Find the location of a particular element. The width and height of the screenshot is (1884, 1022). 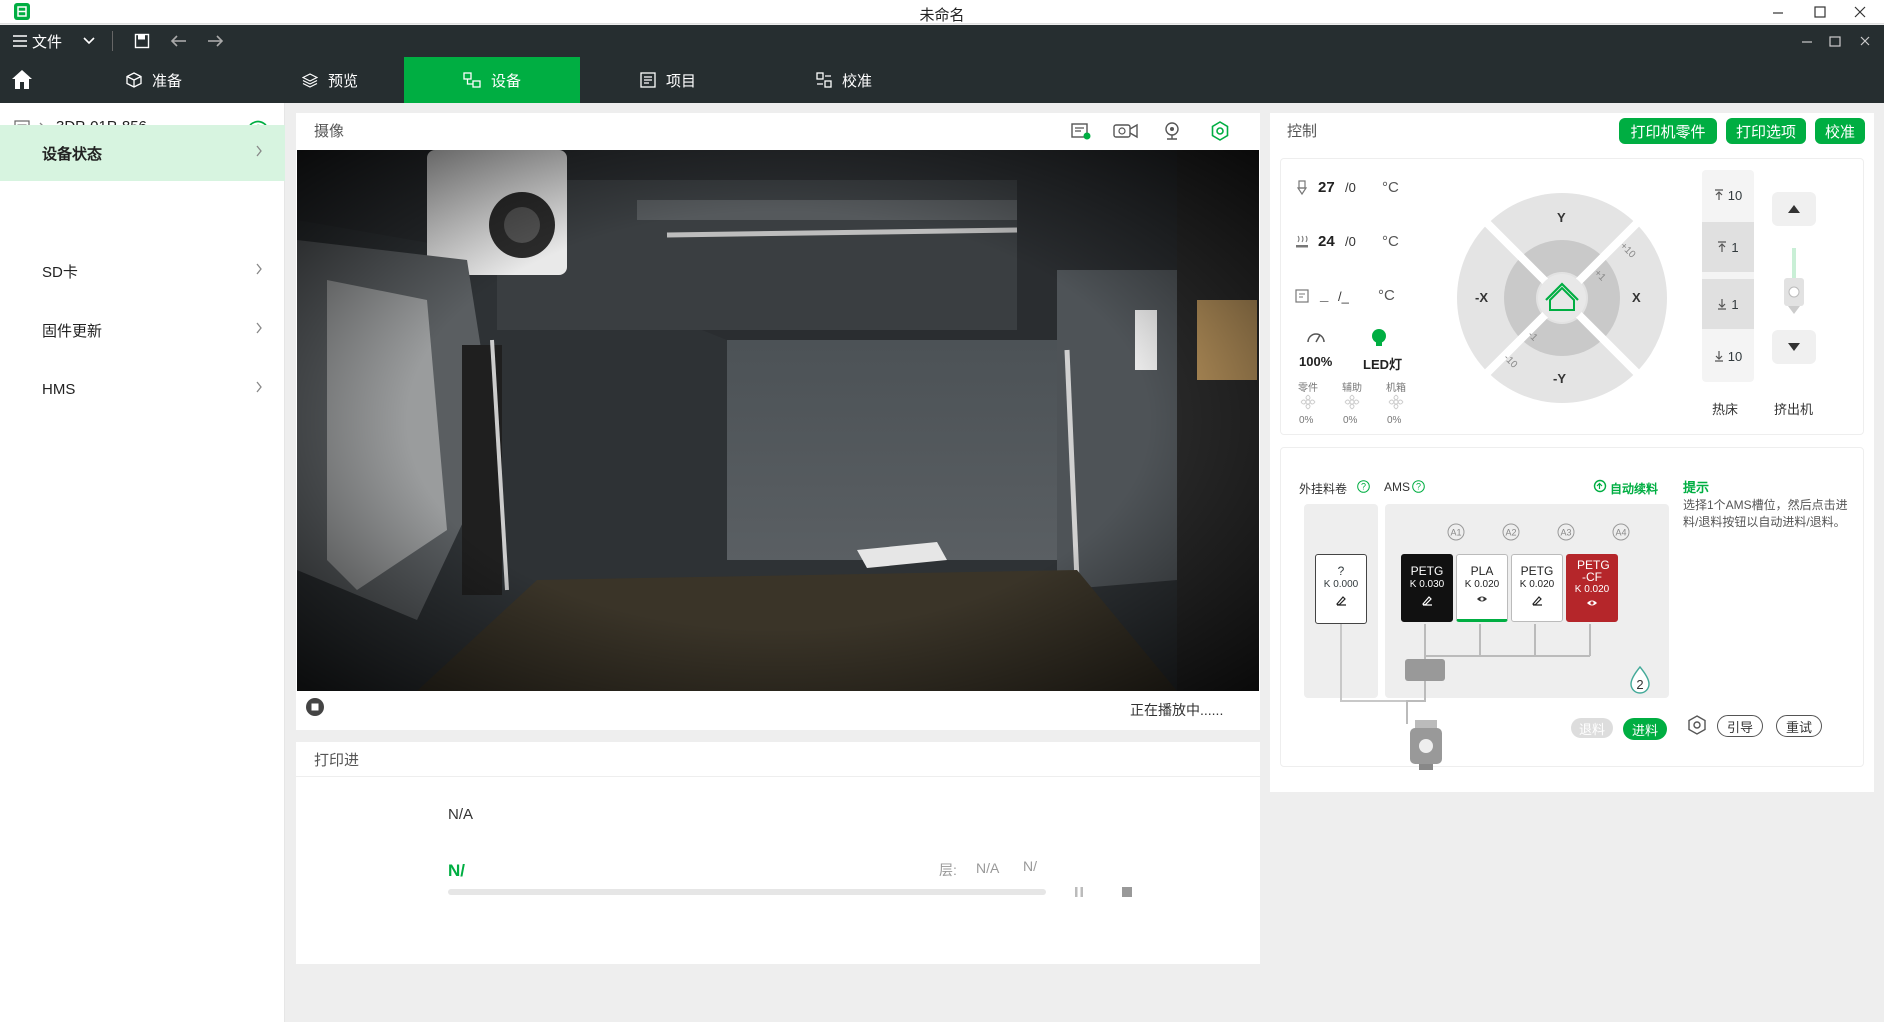

slot-k-value: K 0.020 is located at coordinates (1482, 584).